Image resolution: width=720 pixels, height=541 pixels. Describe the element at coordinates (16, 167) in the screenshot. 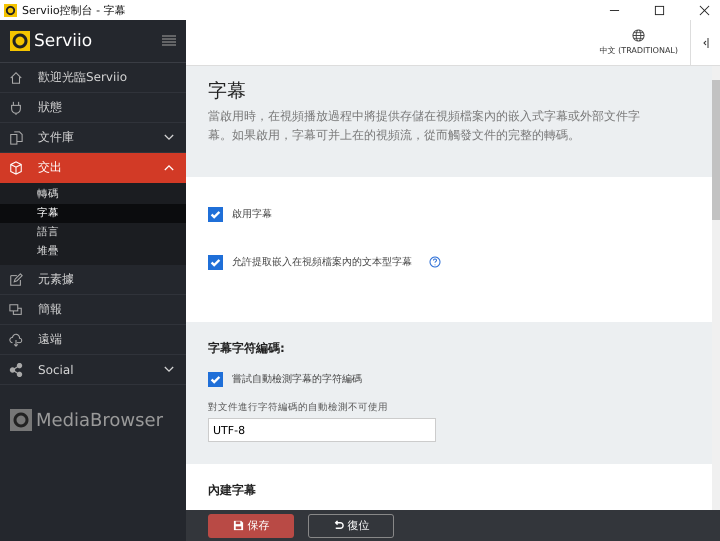

I see `box-icon` at that location.